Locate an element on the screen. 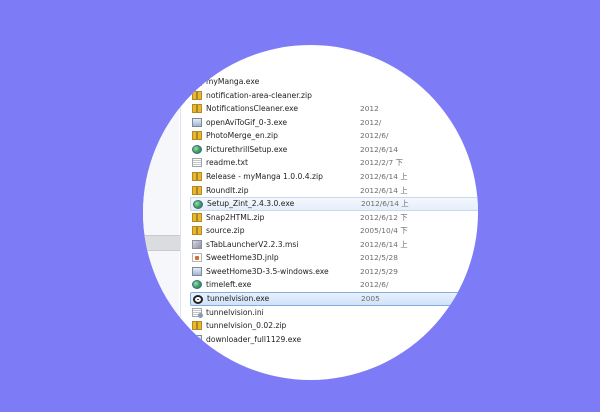 The height and width of the screenshot is (412, 600). manga-app-icon is located at coordinates (197, 81).